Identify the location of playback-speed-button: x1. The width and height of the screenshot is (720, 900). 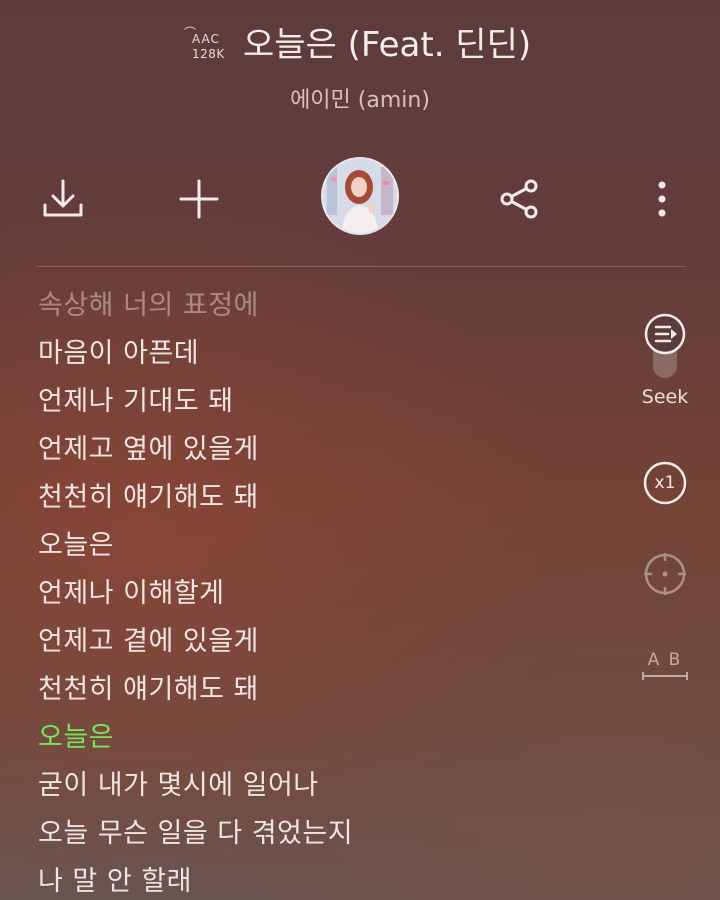
(665, 483).